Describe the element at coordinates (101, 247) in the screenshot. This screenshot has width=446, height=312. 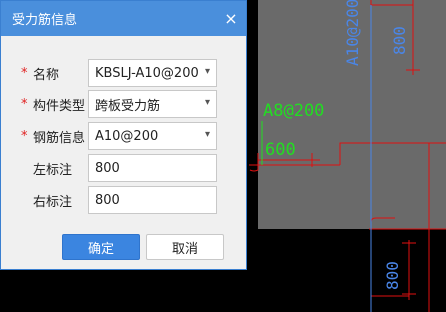
I see `ok-button: 确定` at that location.